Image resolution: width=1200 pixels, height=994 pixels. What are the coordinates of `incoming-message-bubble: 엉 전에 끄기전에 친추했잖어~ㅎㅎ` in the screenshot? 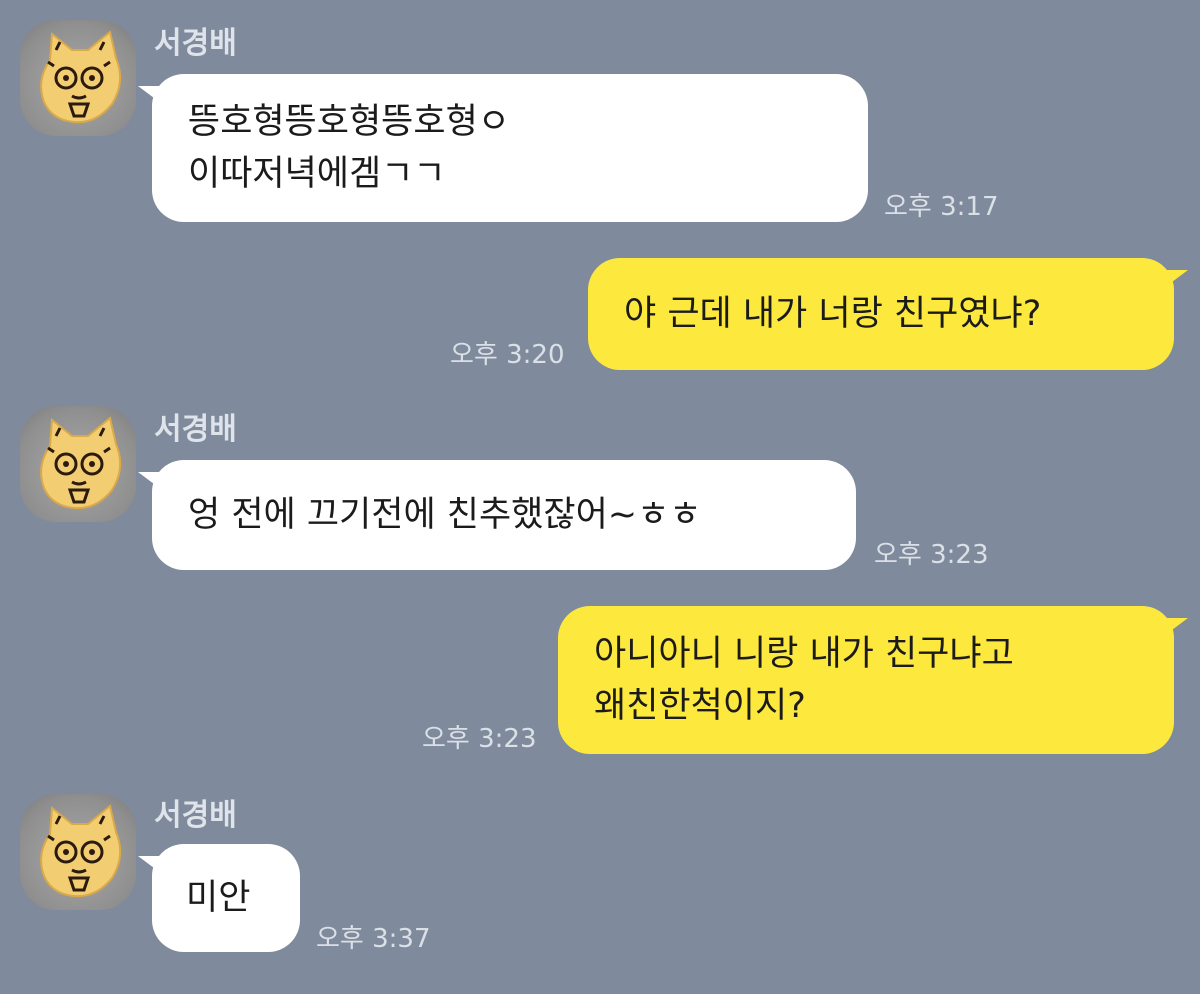 It's located at (497, 515).